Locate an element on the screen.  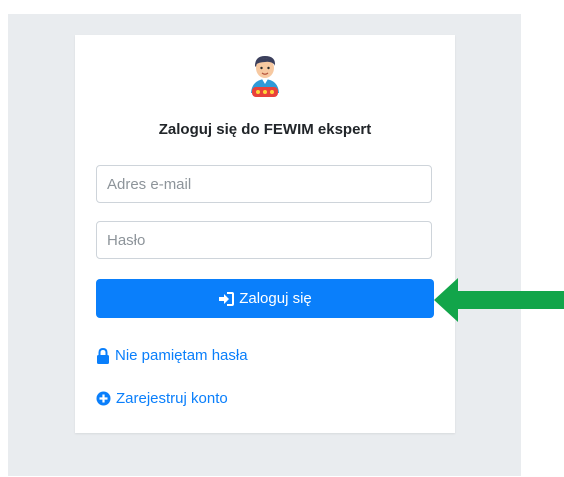
register-label: Zarejestruj konto is located at coordinates (172, 398).